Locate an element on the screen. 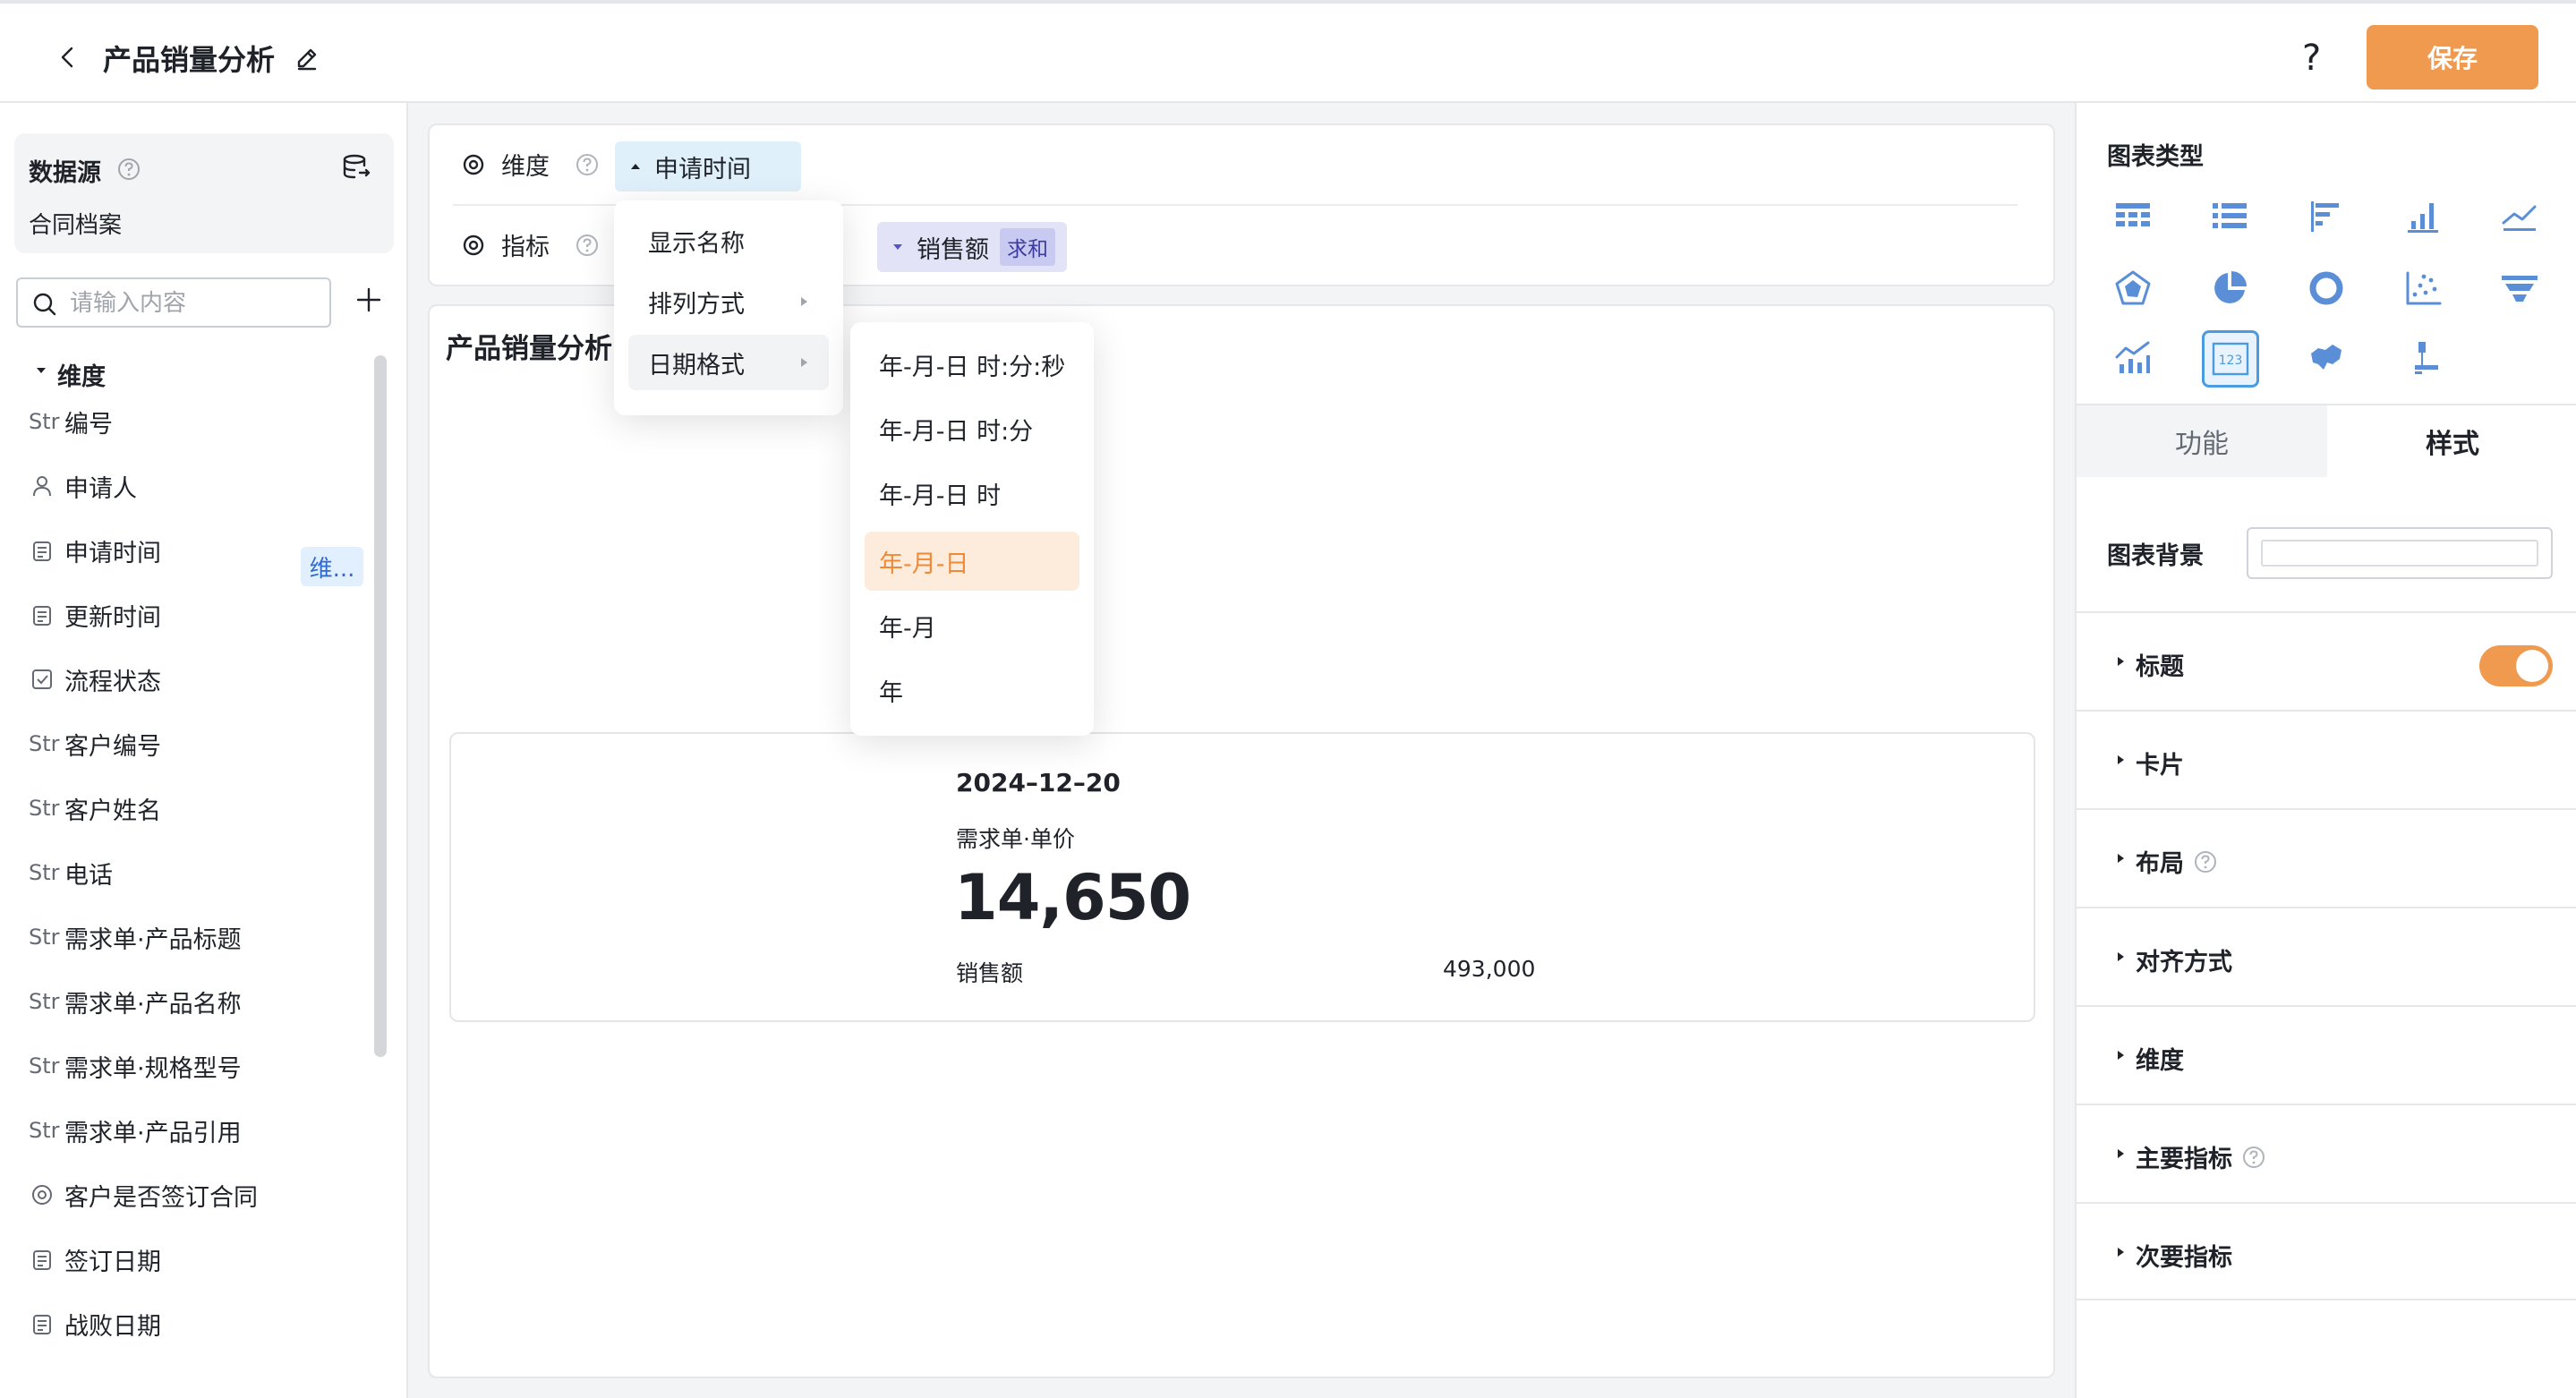 Image resolution: width=2576 pixels, height=1398 pixels. section-label: 标题 is located at coordinates (2160, 667).